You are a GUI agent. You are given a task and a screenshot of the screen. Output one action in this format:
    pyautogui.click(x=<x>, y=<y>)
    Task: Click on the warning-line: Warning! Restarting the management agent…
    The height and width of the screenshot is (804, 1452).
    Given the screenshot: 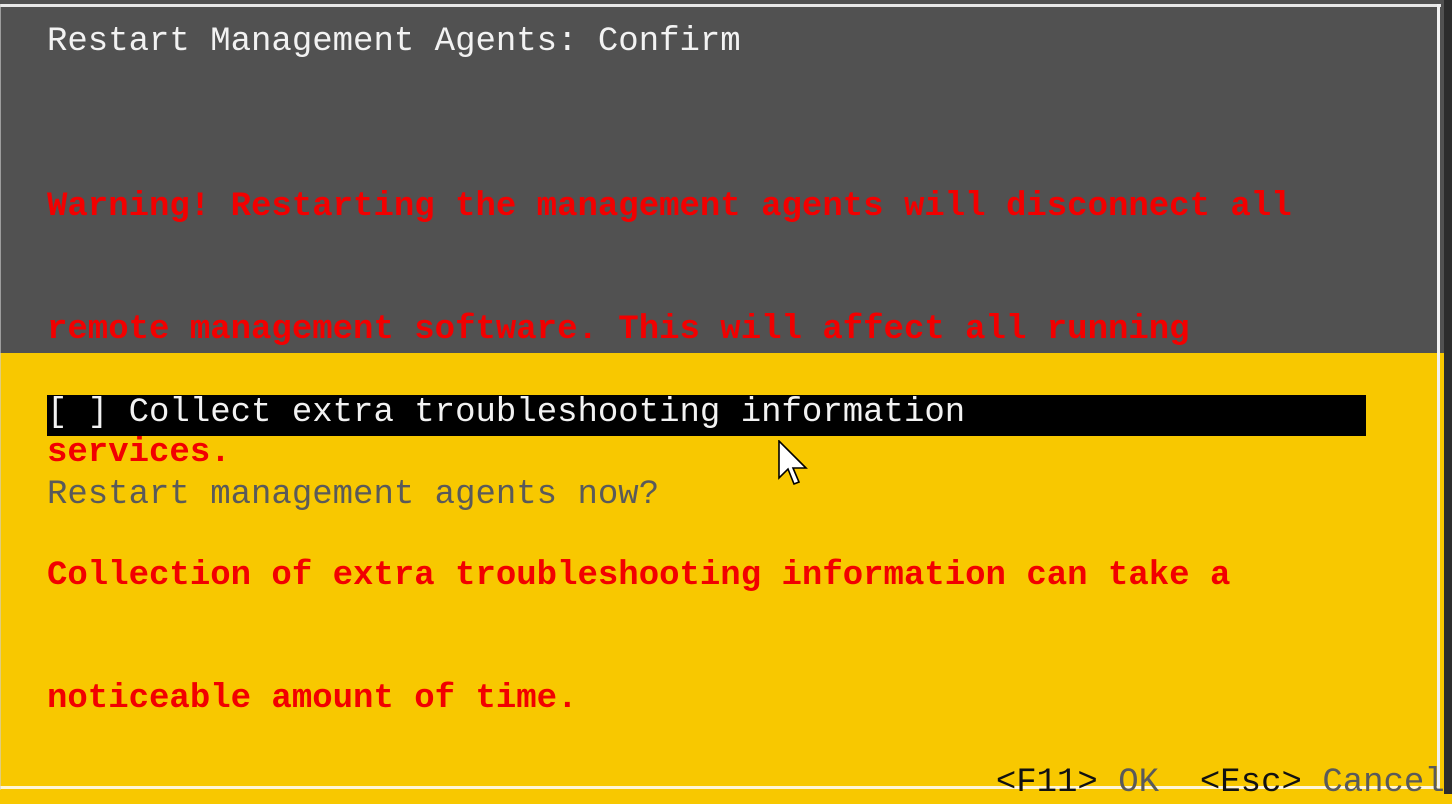 What is the action you would take?
    pyautogui.click(x=669, y=207)
    